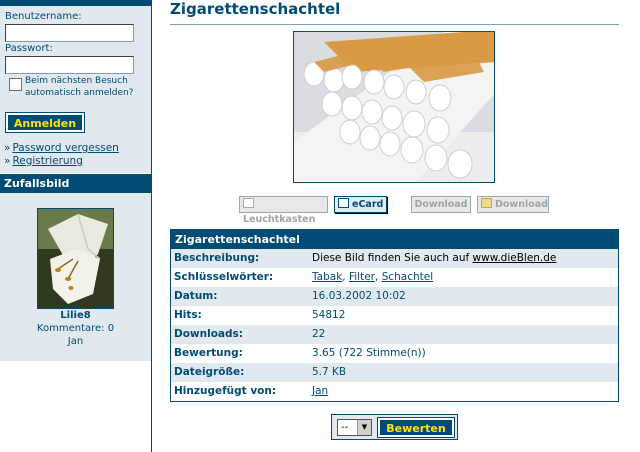 Image resolution: width=640 pixels, height=452 pixels. What do you see at coordinates (394, 334) in the screenshot?
I see `table-row: Downloads: 22` at bounding box center [394, 334].